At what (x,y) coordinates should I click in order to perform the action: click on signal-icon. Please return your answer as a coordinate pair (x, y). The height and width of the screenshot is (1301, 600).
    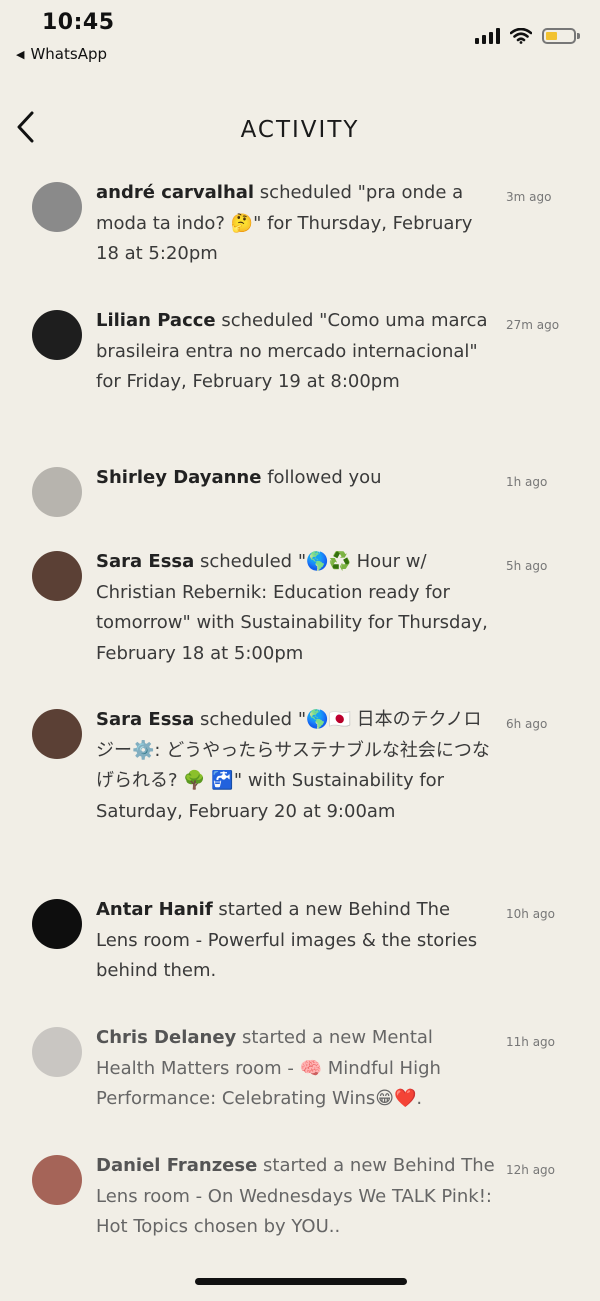
    Looking at the image, I should click on (487, 36).